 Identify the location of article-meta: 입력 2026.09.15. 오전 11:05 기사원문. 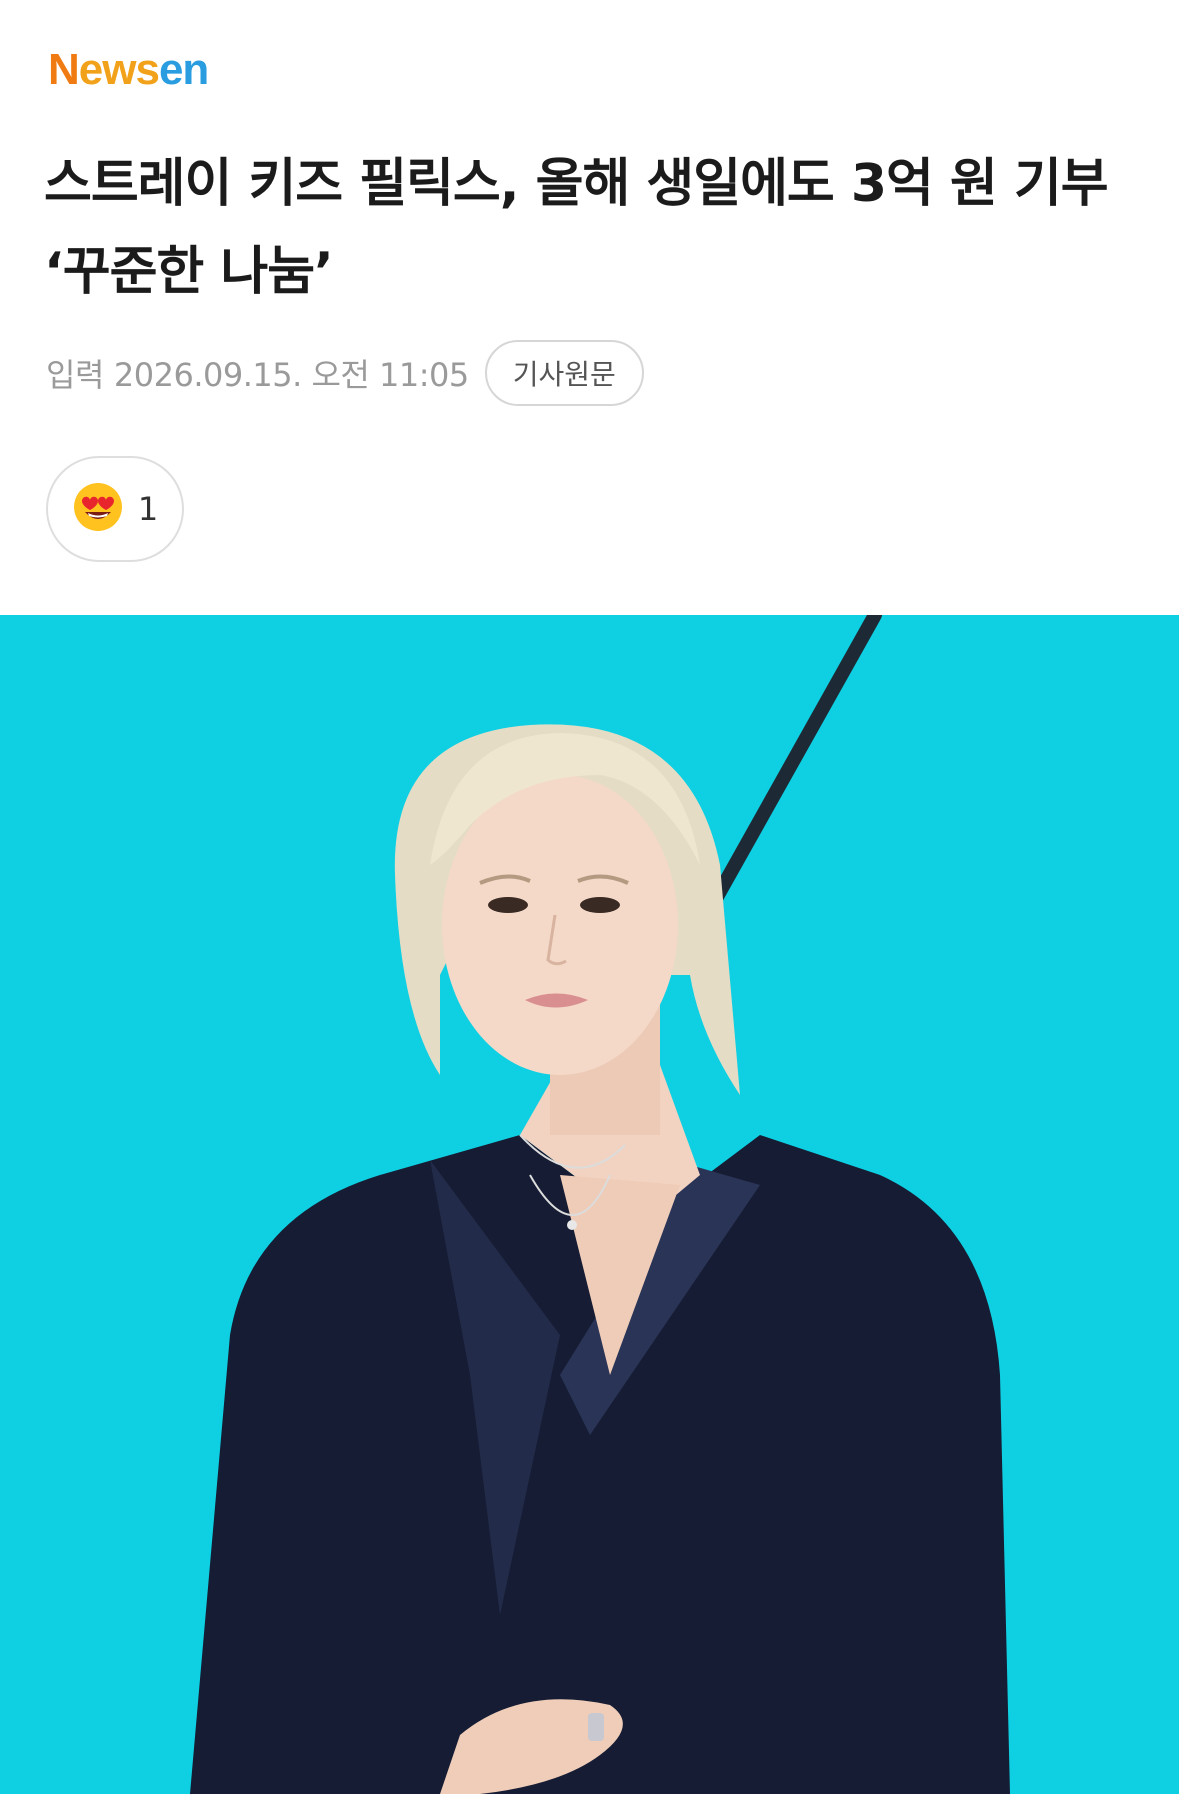
(345, 373).